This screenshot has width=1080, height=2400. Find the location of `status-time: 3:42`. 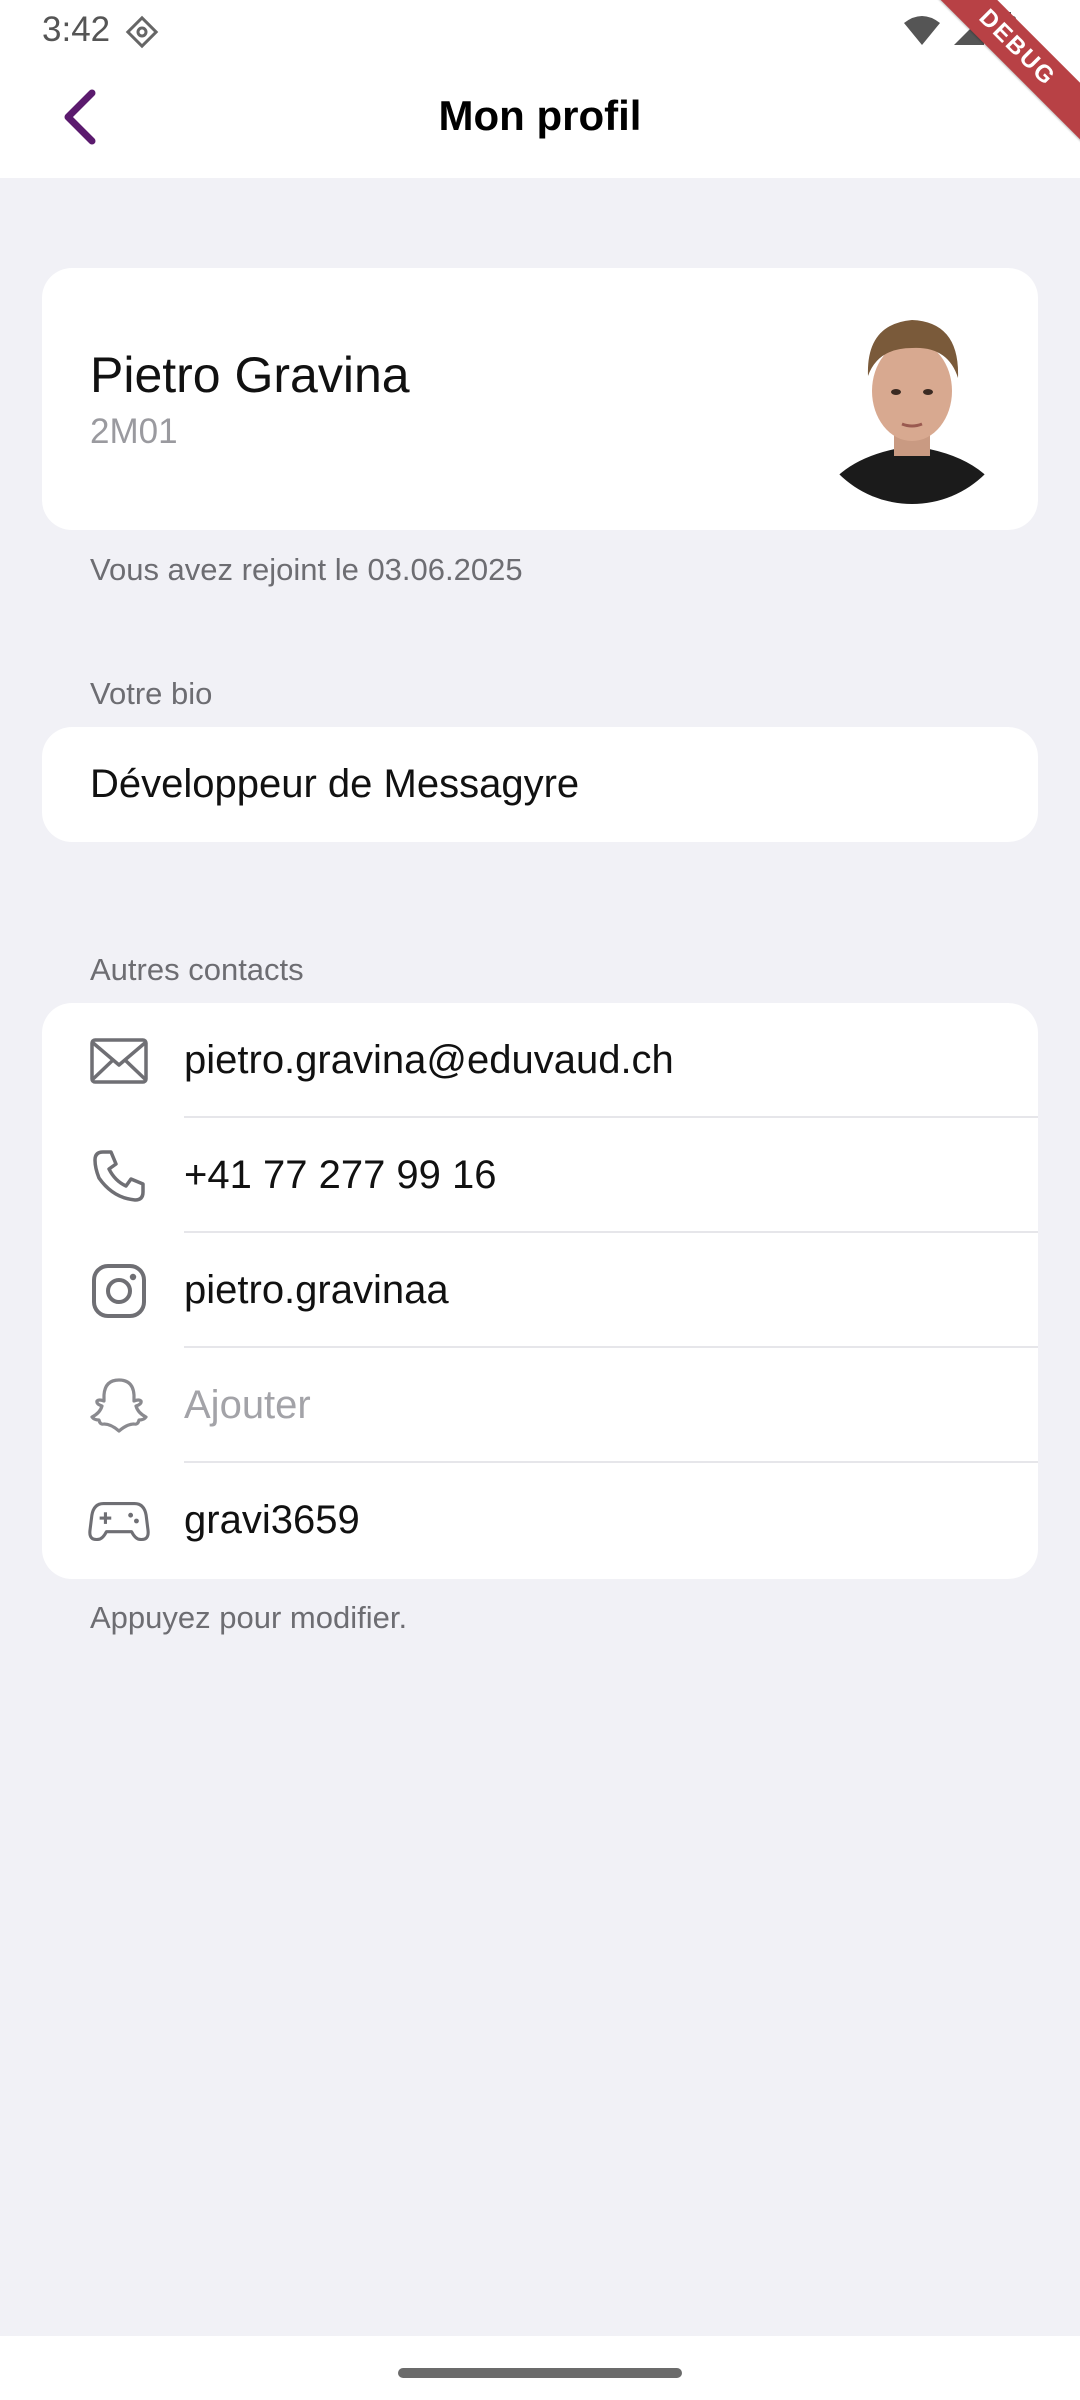

status-time: 3:42 is located at coordinates (76, 29).